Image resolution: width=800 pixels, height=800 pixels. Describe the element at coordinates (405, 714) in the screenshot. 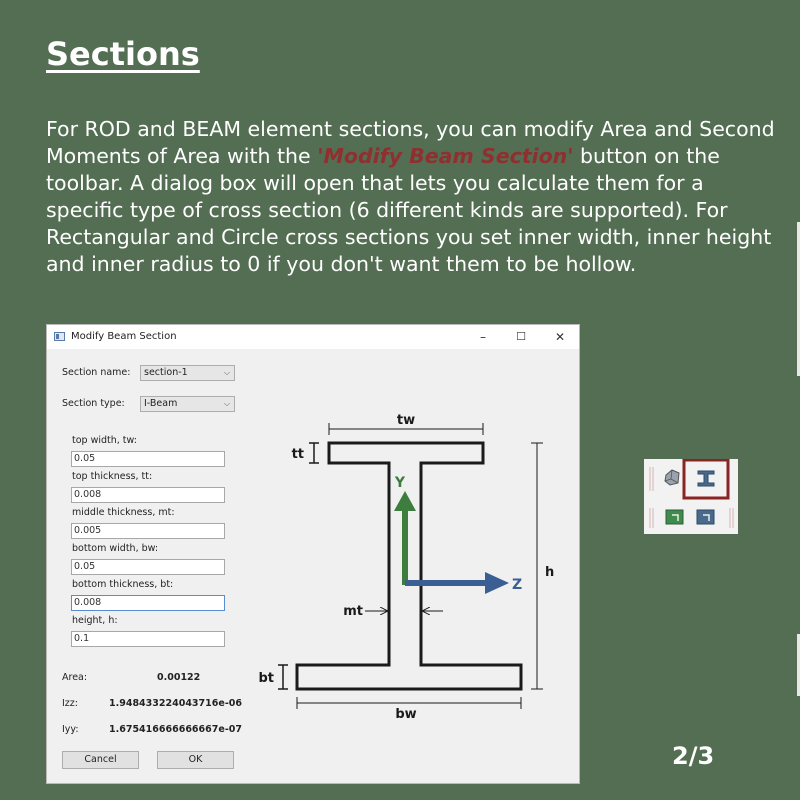

I see `bw-label: bw` at that location.